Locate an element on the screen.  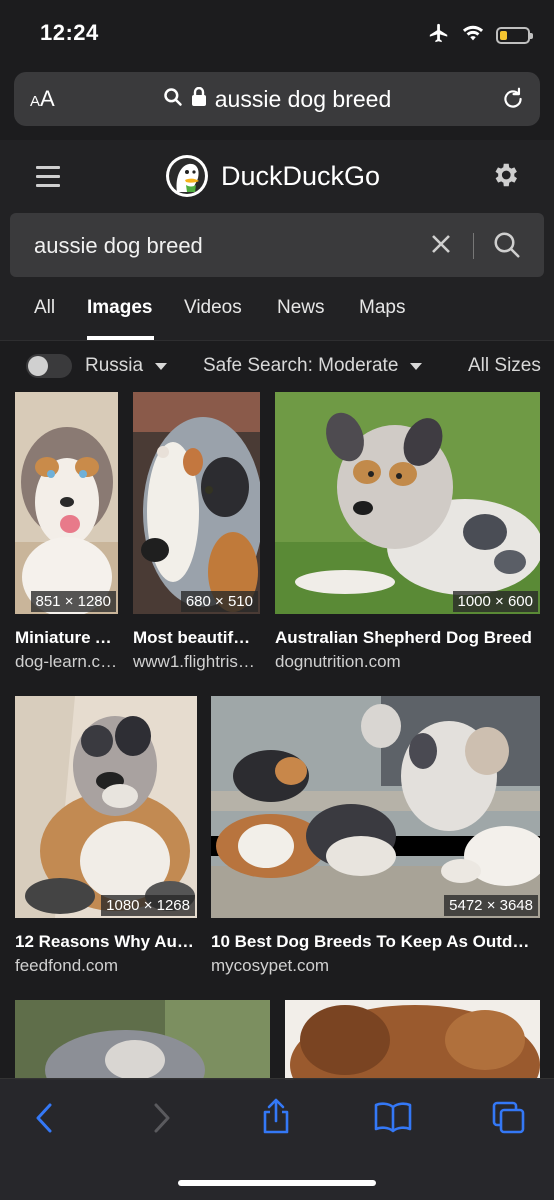
tab-videos: Videos is located at coordinates (213, 308).